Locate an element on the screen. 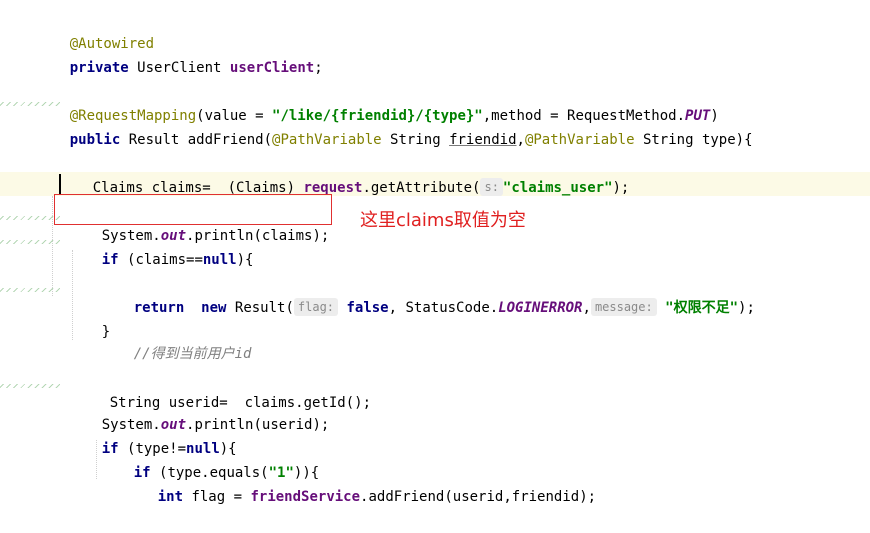 This screenshot has height=533, width=870. keyword-token: int is located at coordinates (170, 497).